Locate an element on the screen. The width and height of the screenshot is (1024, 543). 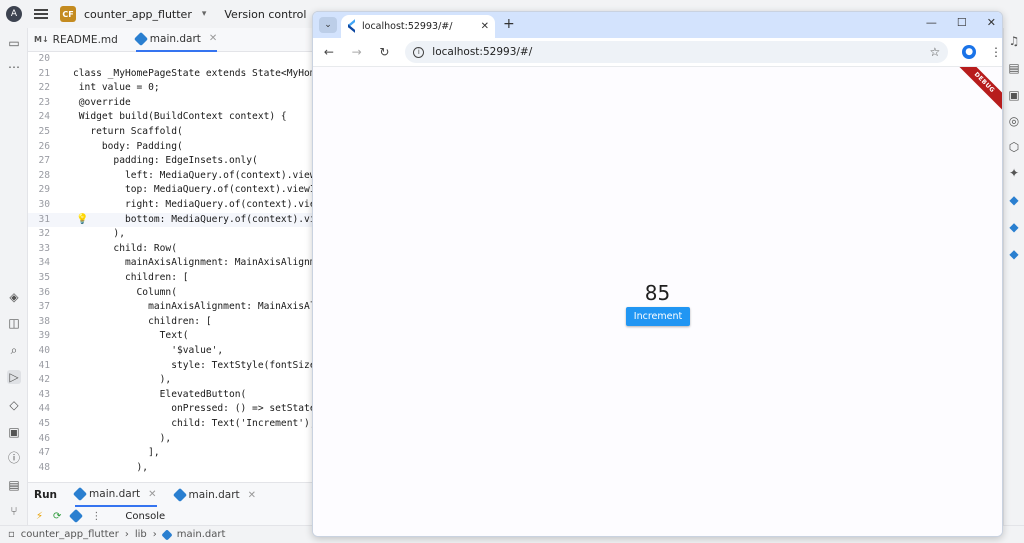
code-line: 42 ), is located at coordinates (173, 380).